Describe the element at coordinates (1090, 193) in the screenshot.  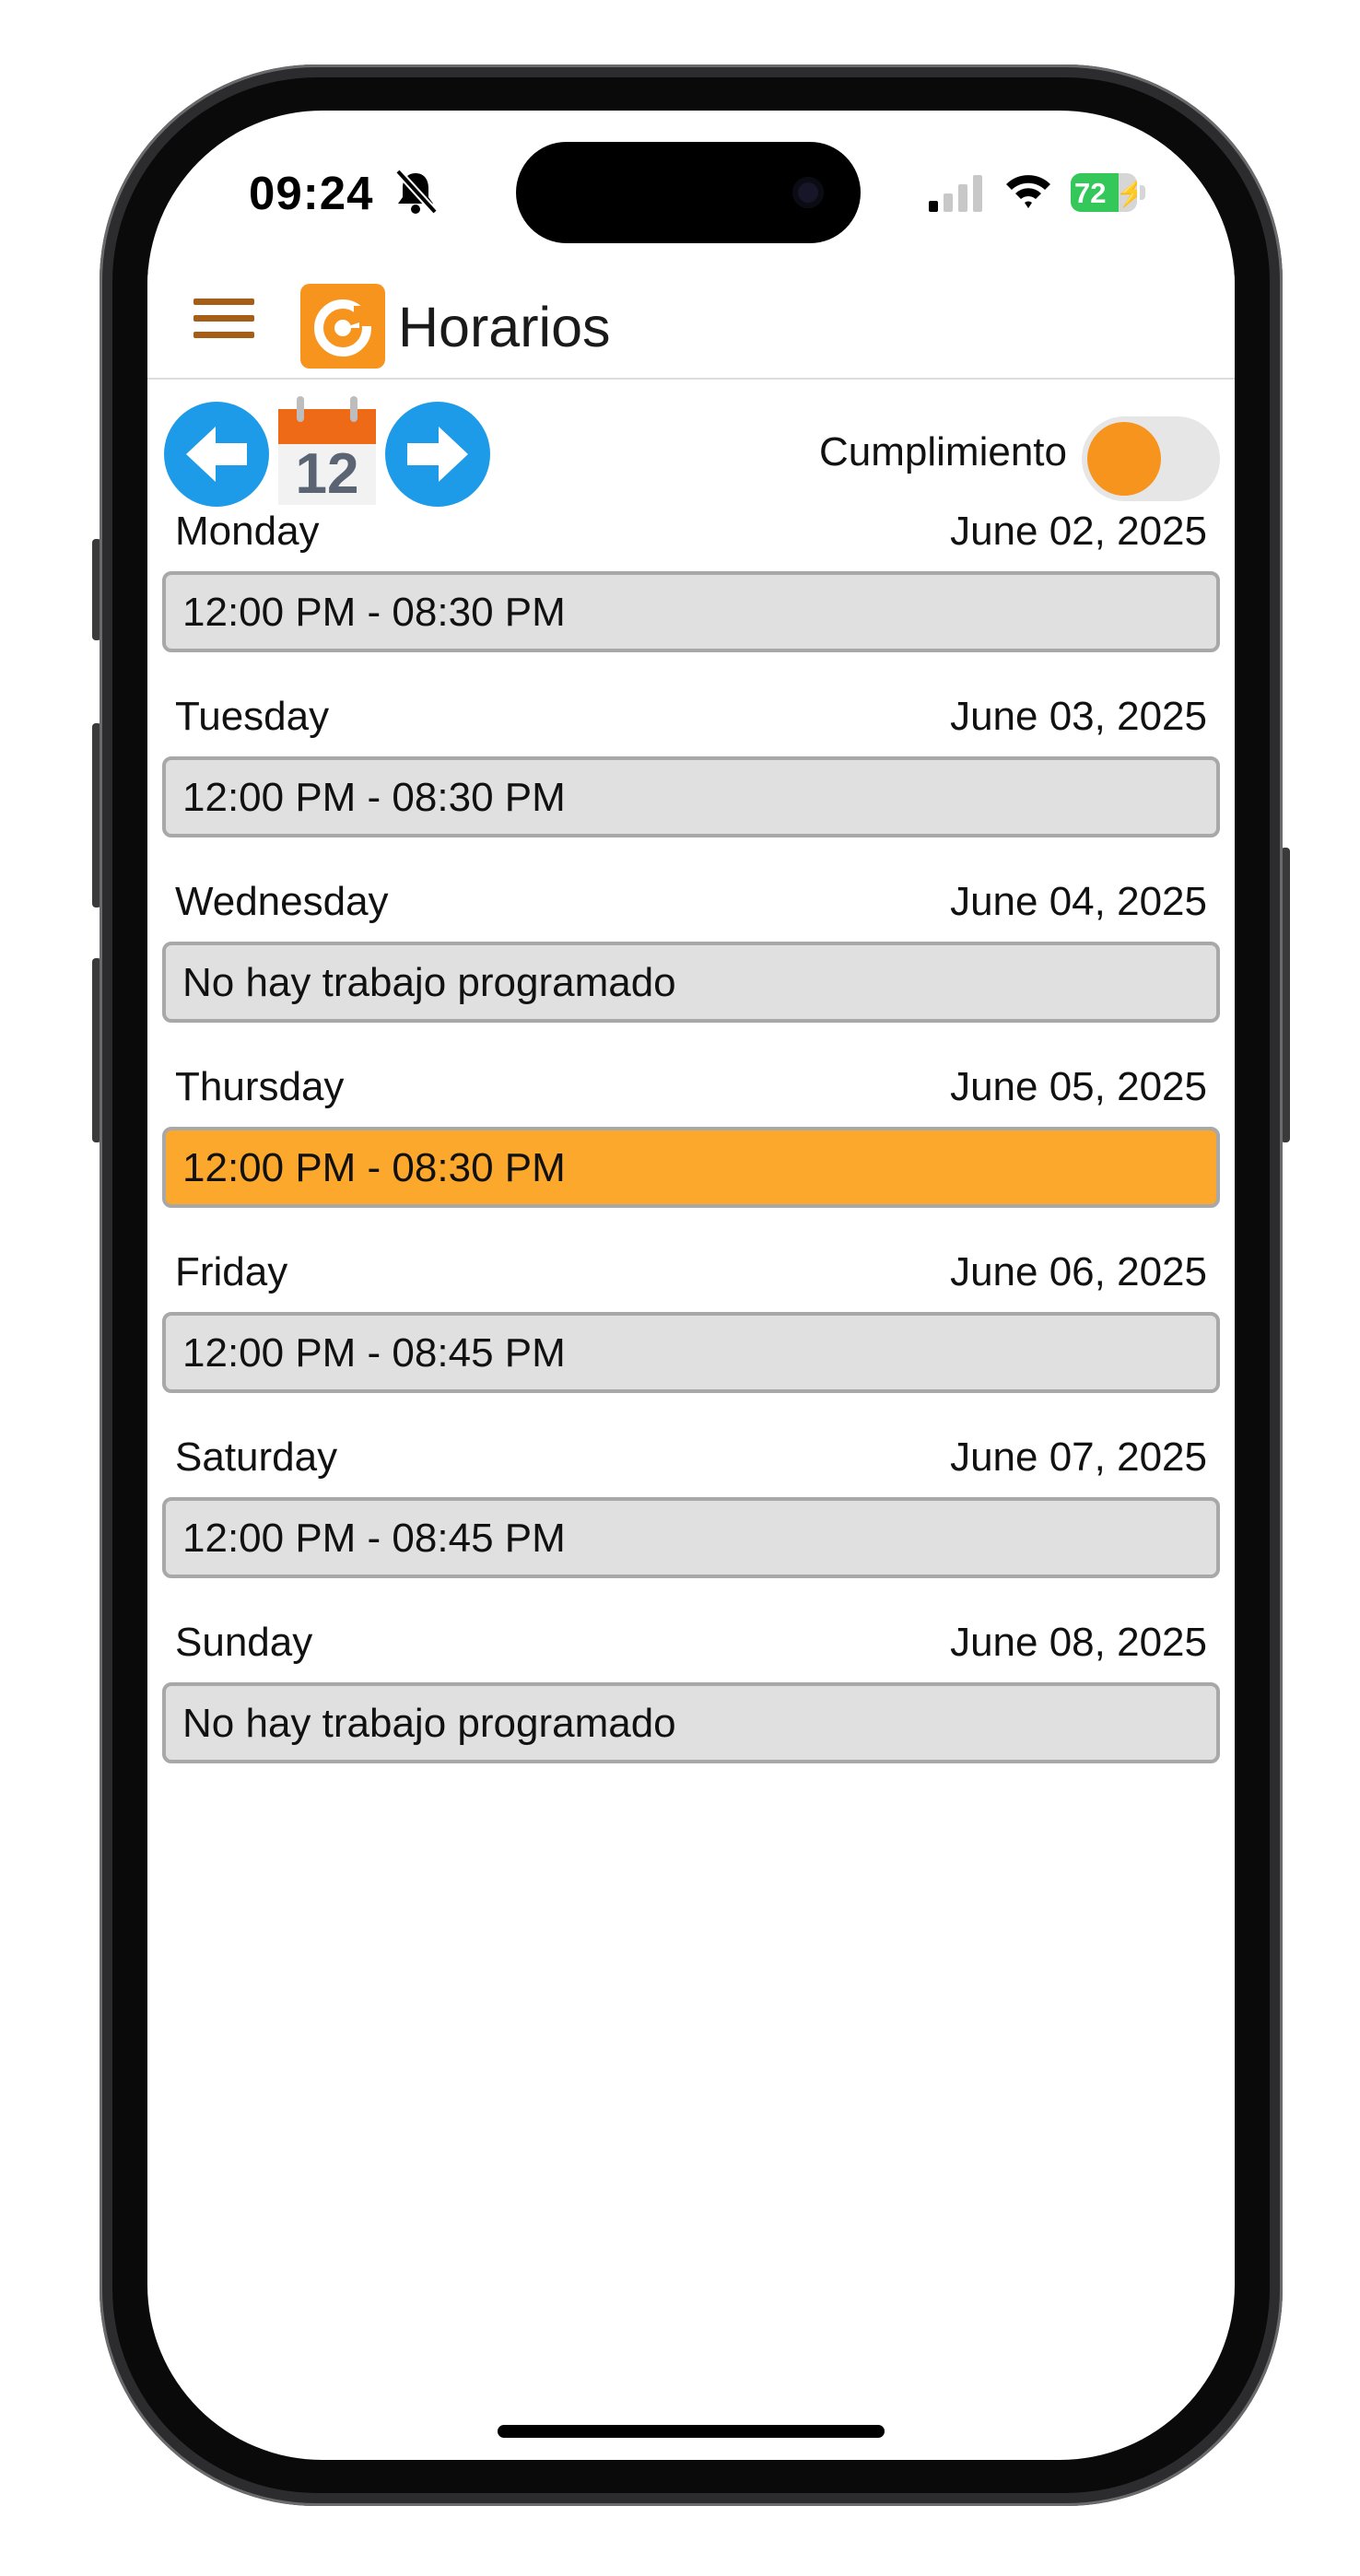
I see `battery-percent: 72` at that location.